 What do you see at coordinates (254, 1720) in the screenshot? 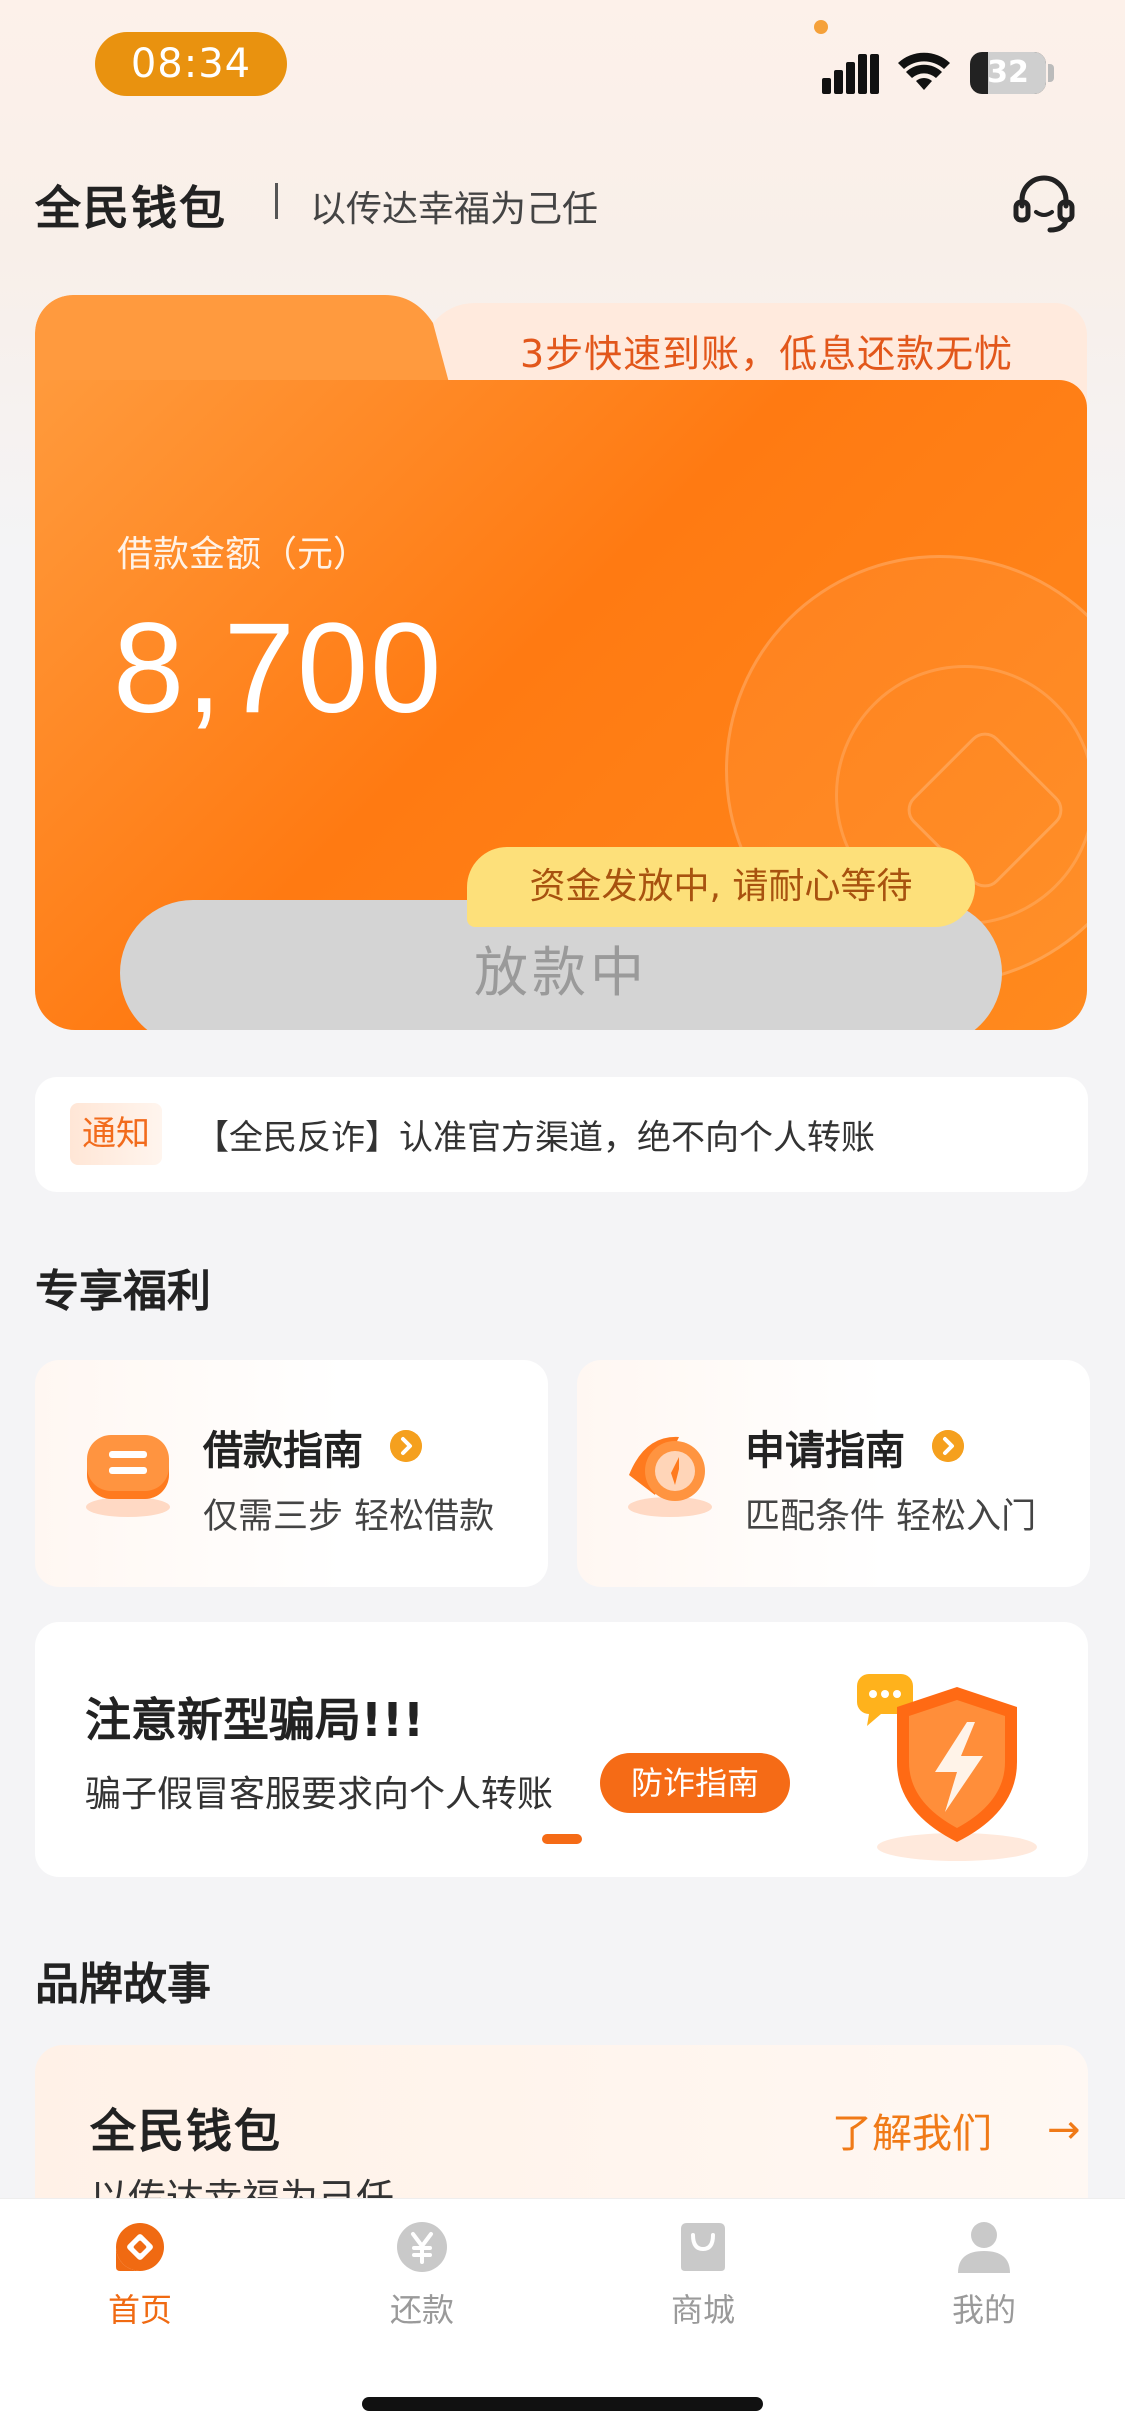
I see `anti-fraud-title: 注意新型骗局!!!` at bounding box center [254, 1720].